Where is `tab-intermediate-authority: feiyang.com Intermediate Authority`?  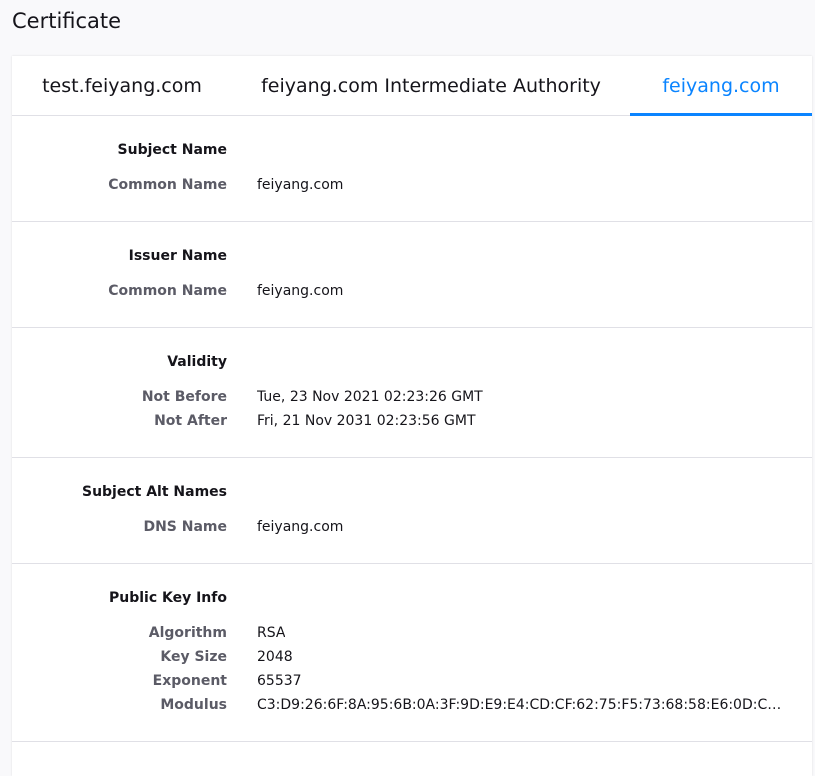
tab-intermediate-authority: feiyang.com Intermediate Authority is located at coordinates (431, 85).